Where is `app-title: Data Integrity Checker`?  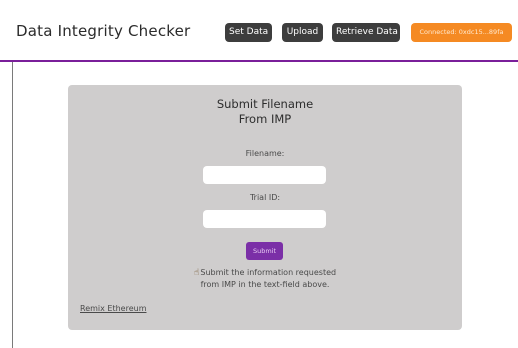
app-title: Data Integrity Checker is located at coordinates (103, 31).